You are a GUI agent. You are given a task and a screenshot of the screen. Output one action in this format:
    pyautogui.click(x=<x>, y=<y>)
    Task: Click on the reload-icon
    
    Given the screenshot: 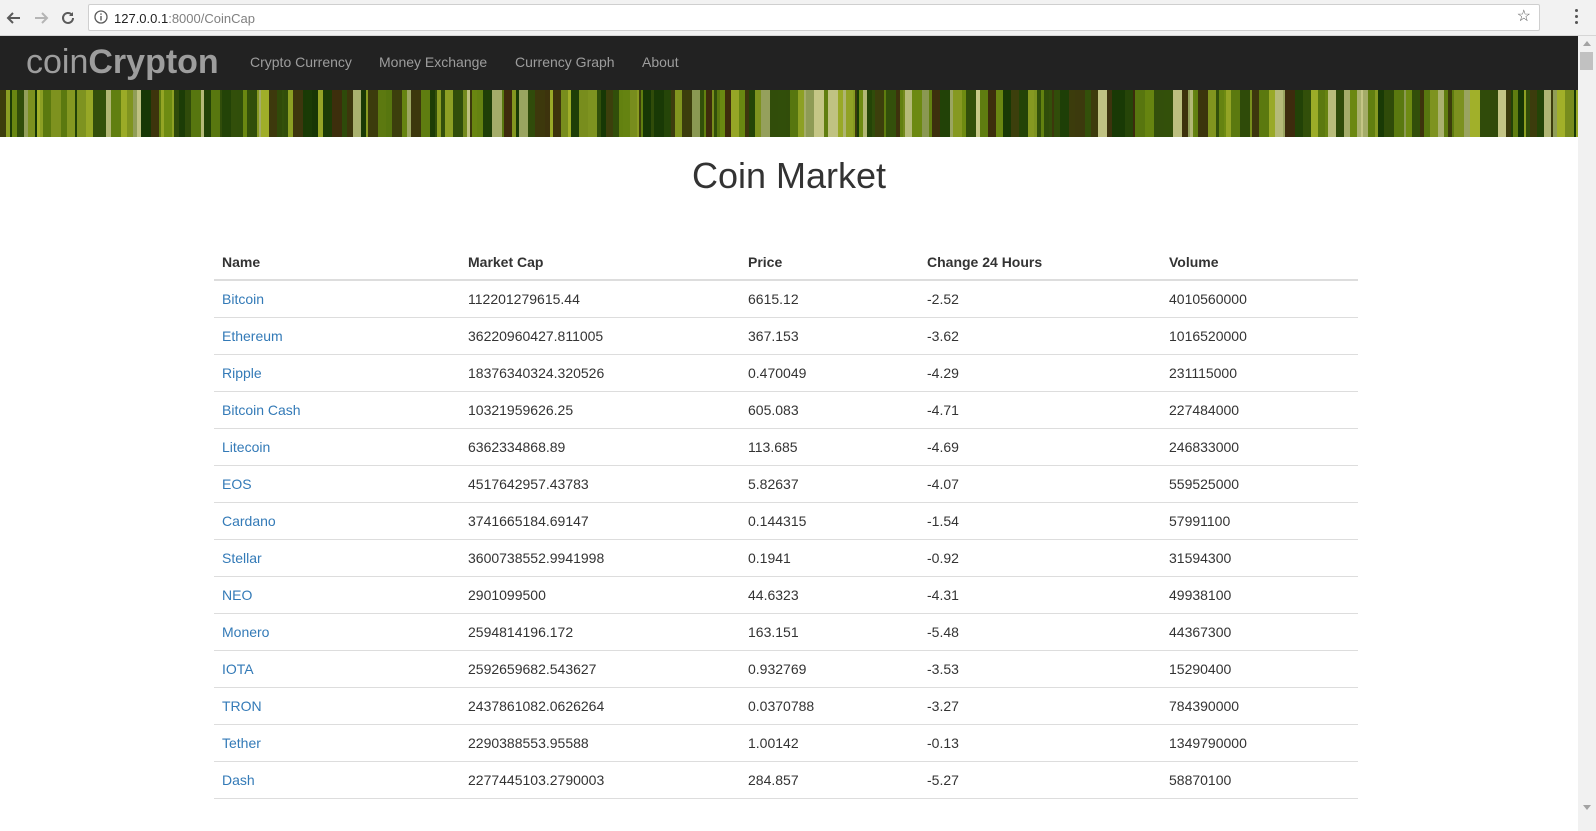 What is the action you would take?
    pyautogui.click(x=68, y=17)
    